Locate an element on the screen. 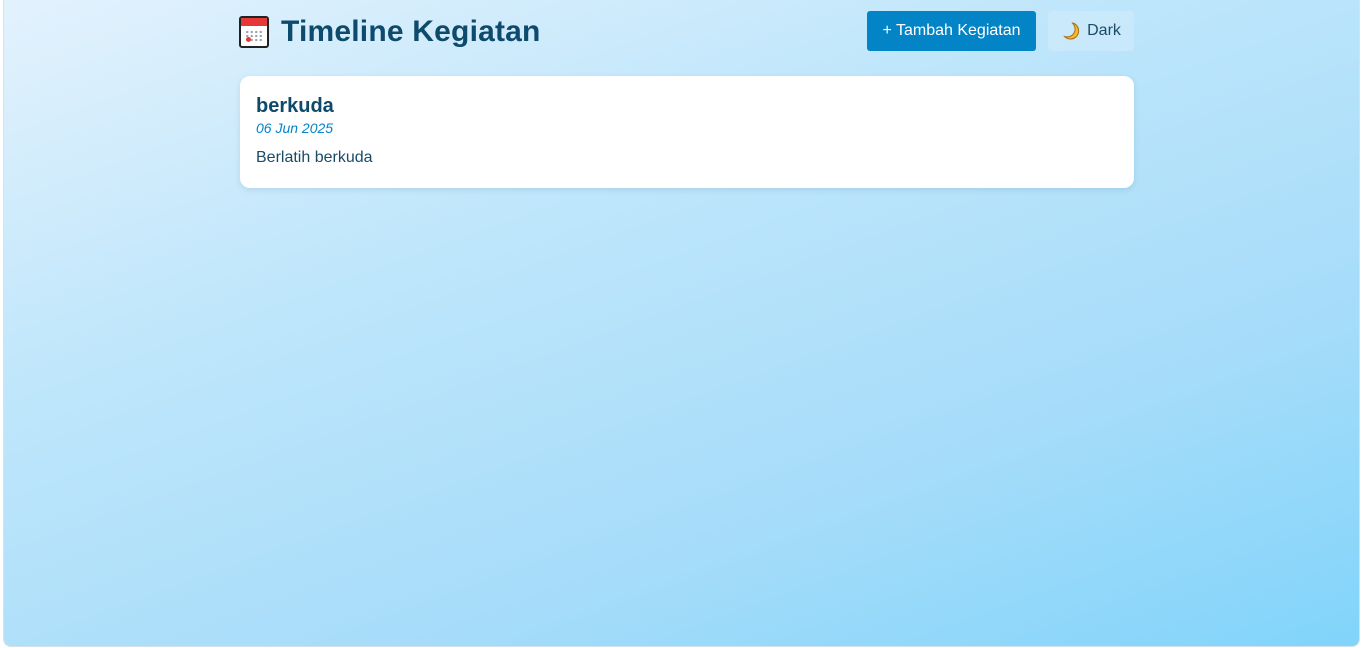 The height and width of the screenshot is (648, 1361). moon-icon is located at coordinates (1071, 31).